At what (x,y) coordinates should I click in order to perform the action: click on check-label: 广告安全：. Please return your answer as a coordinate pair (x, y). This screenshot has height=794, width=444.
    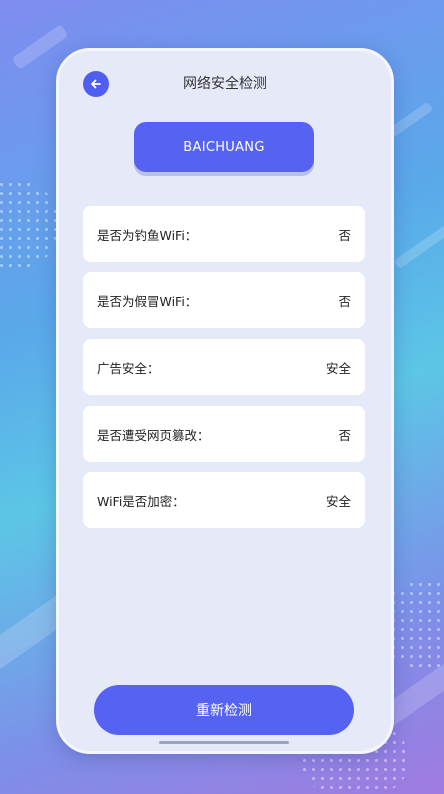
    Looking at the image, I should click on (128, 368).